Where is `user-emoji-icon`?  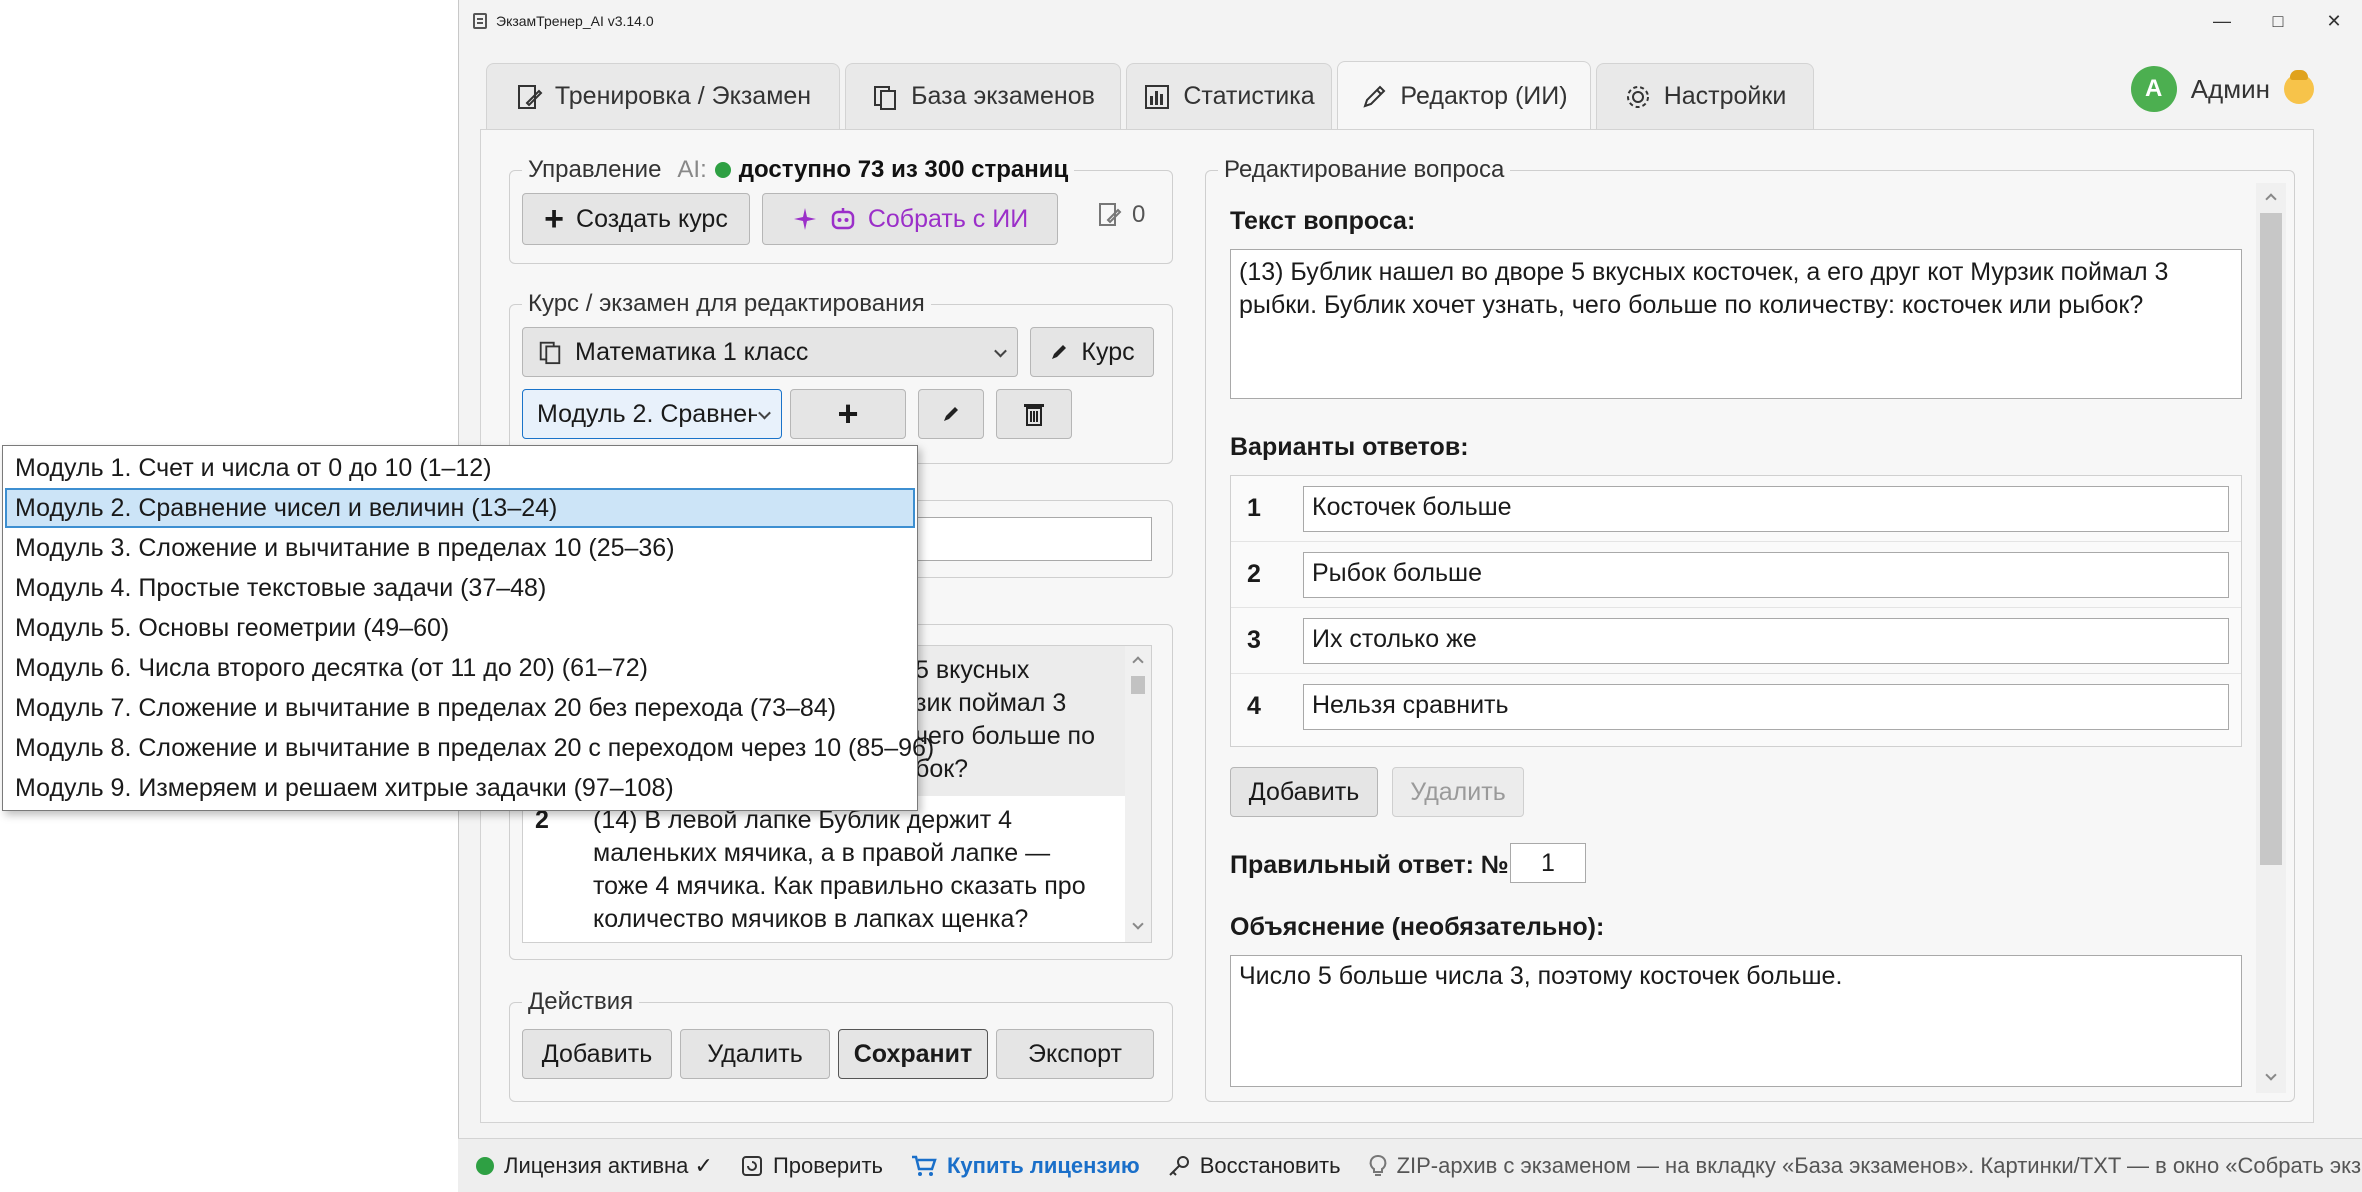
user-emoji-icon is located at coordinates (2299, 87).